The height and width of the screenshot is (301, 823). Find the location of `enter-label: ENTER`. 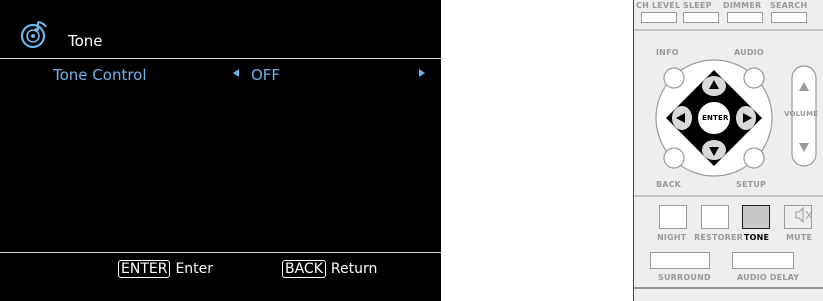

enter-label: ENTER is located at coordinates (715, 118).